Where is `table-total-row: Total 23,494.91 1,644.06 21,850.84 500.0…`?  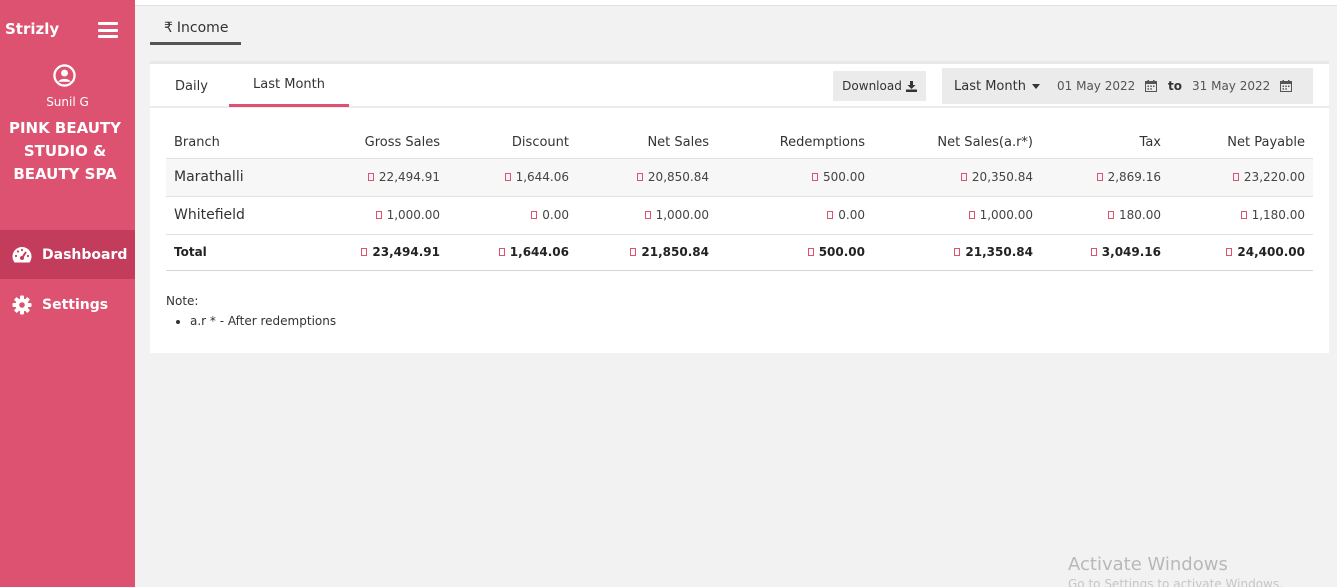 table-total-row: Total 23,494.91 1,644.06 21,850.84 500.0… is located at coordinates (739, 252).